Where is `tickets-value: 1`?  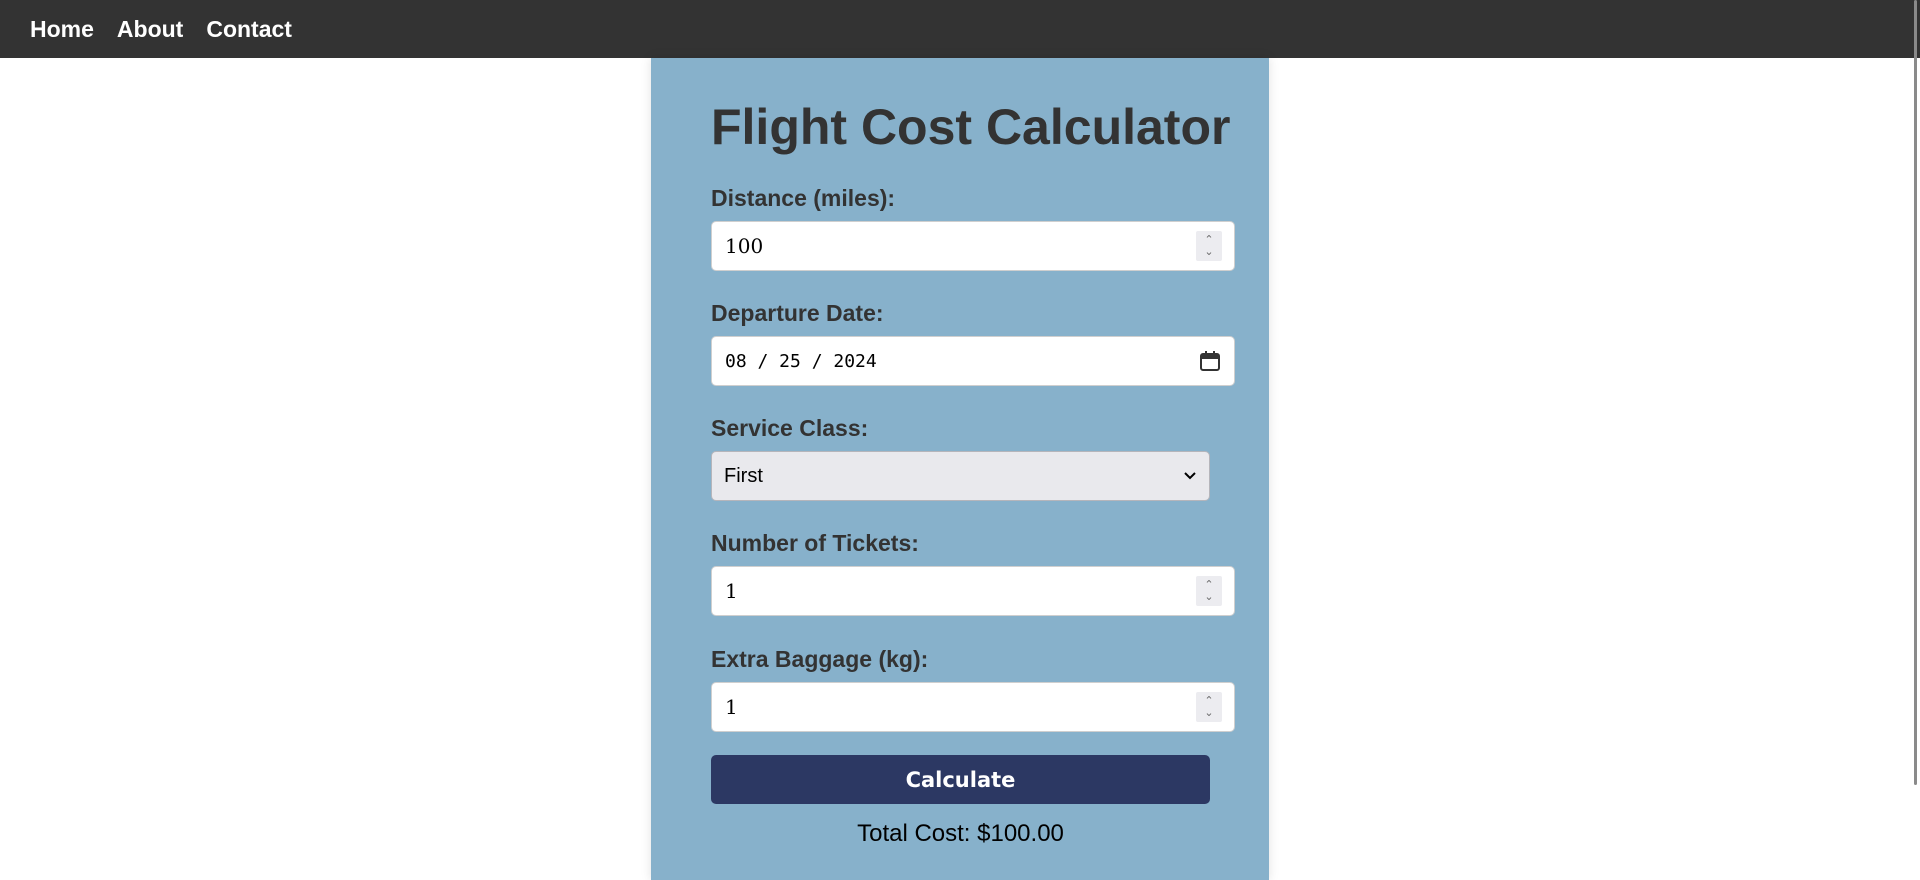
tickets-value: 1 is located at coordinates (731, 591).